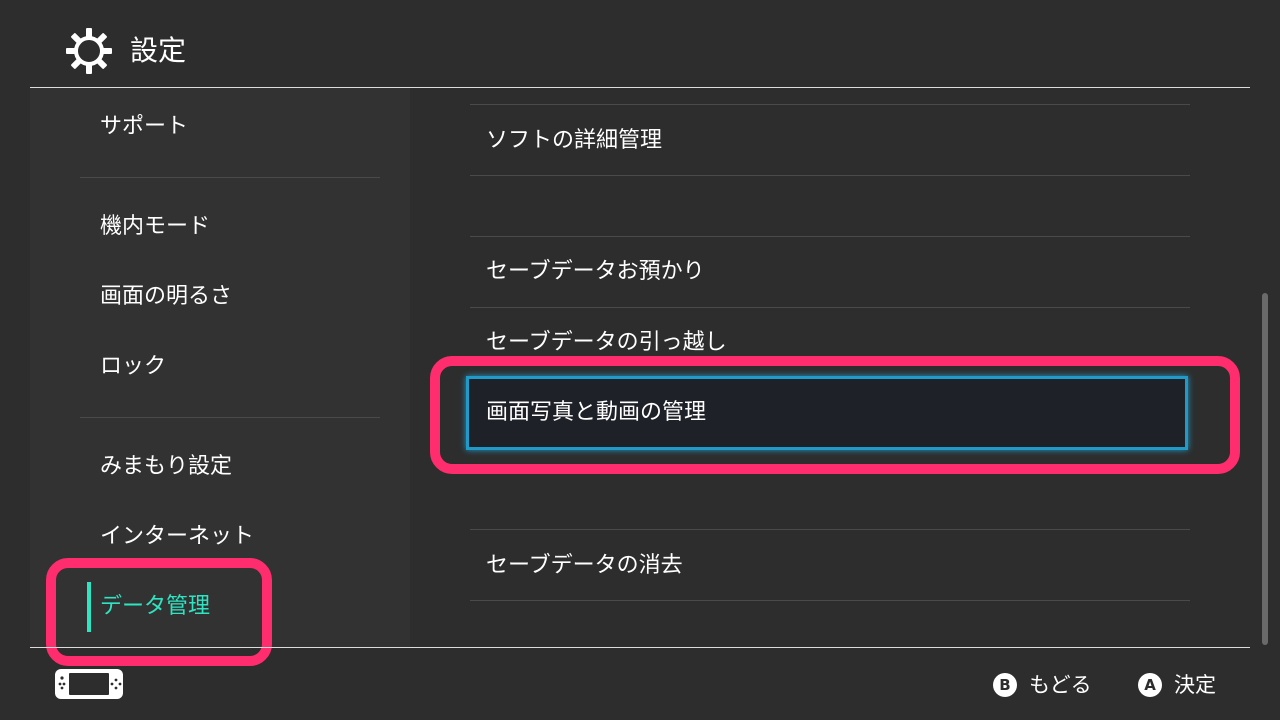 This screenshot has height=720, width=1280. Describe the element at coordinates (574, 141) in the screenshot. I see `list-item-software-management: ソフトの詳細管理` at that location.